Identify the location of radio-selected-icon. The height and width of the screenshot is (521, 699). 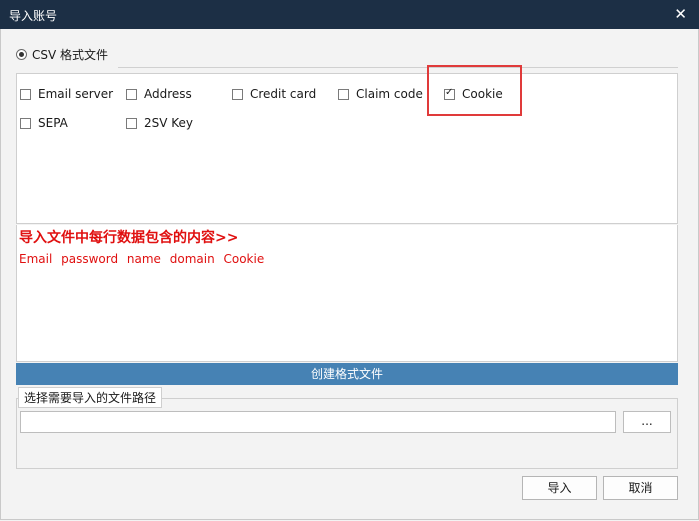
(21, 54).